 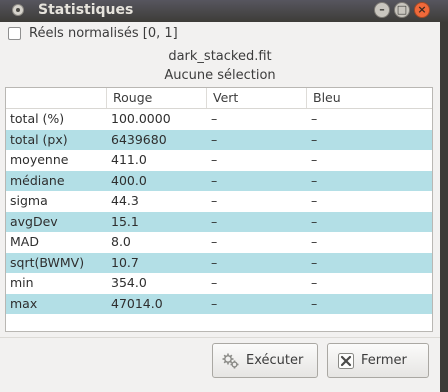 I want to click on x-icon, so click(x=346, y=361).